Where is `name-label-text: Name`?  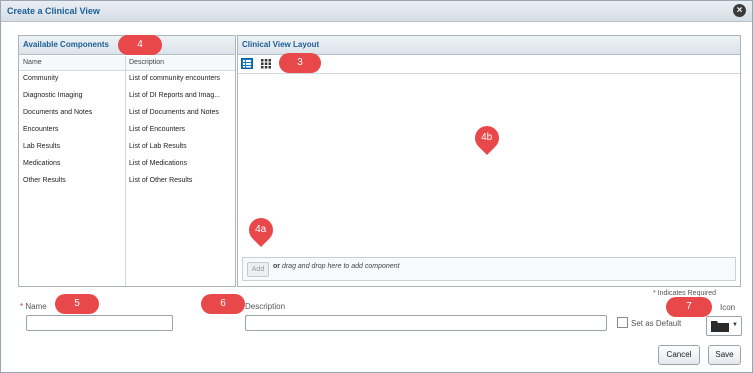 name-label-text: Name is located at coordinates (36, 306).